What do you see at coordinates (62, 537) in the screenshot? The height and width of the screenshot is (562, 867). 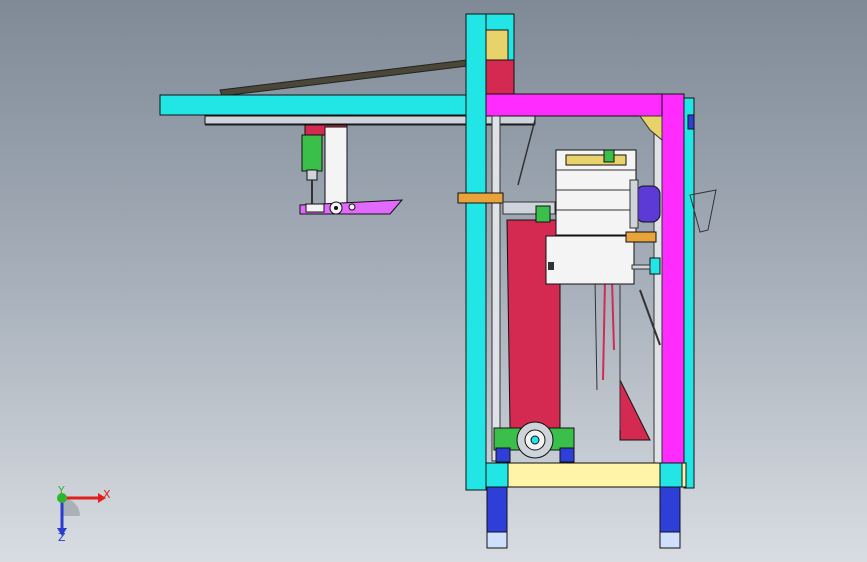 I see `z-axis-label: Z` at bounding box center [62, 537].